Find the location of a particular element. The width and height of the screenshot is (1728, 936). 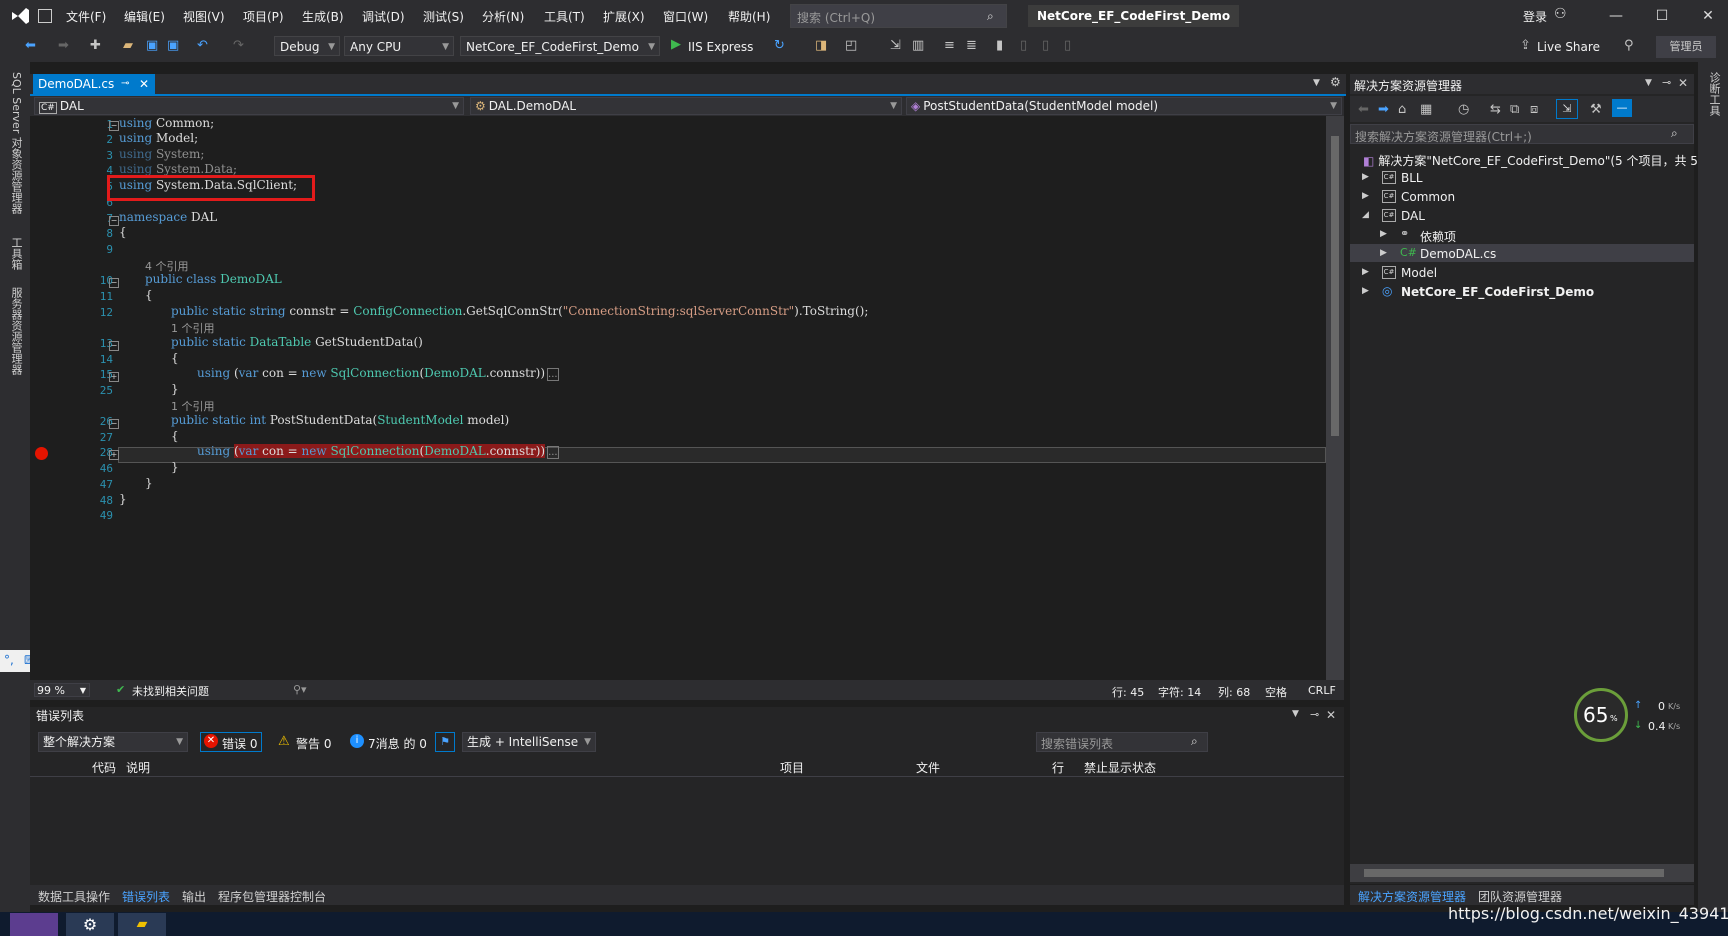

panel-pin-icon: ⊸ is located at coordinates (1314, 714).